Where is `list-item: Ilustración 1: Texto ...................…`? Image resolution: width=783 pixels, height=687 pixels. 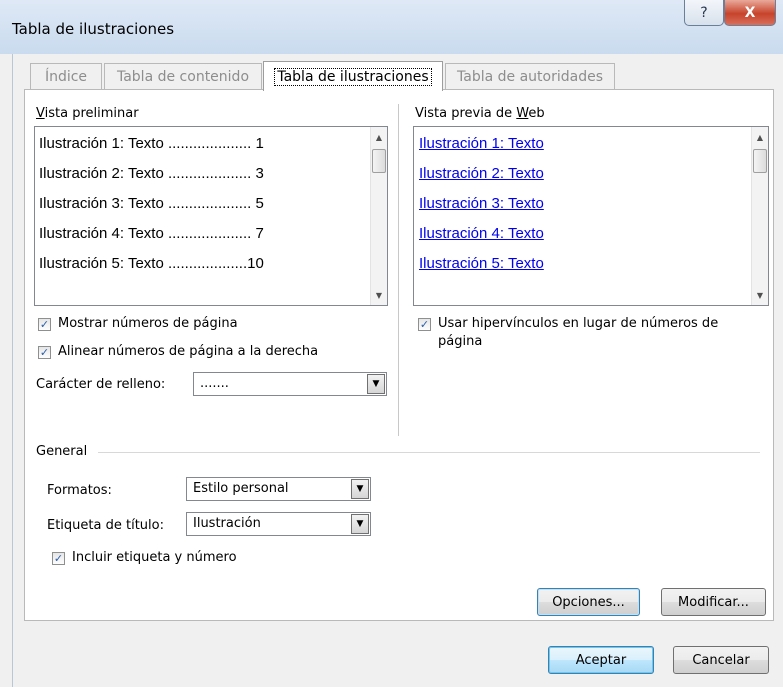
list-item: Ilustración 1: Texto ...................… is located at coordinates (151, 143).